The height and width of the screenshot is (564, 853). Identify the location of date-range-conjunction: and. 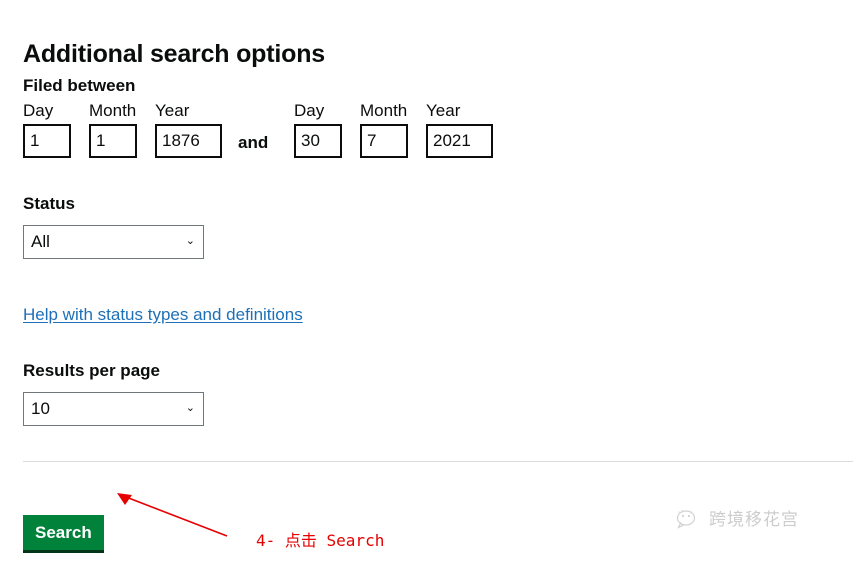
(253, 142).